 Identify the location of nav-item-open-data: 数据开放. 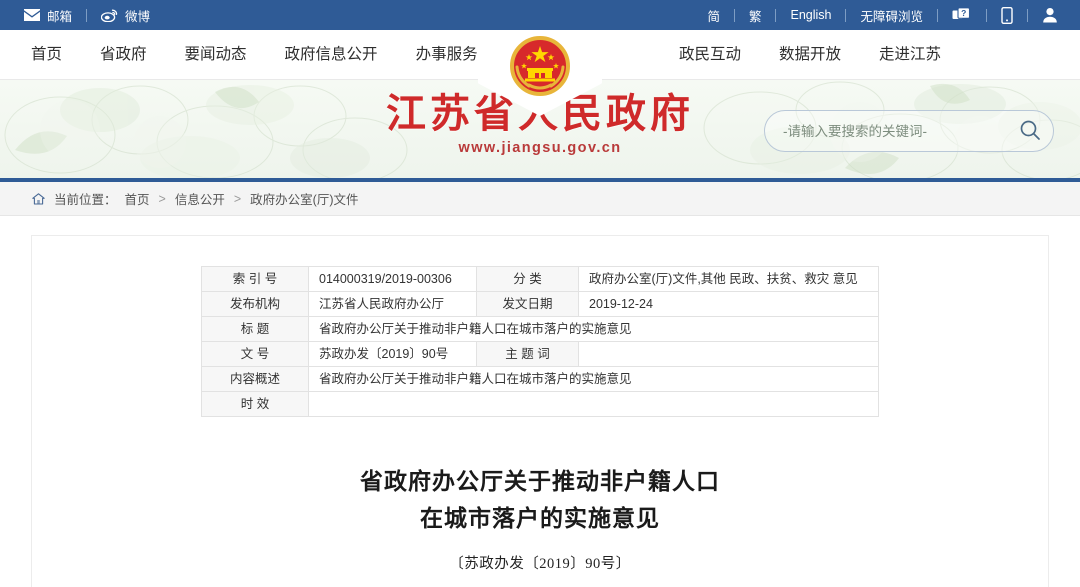
(810, 55).